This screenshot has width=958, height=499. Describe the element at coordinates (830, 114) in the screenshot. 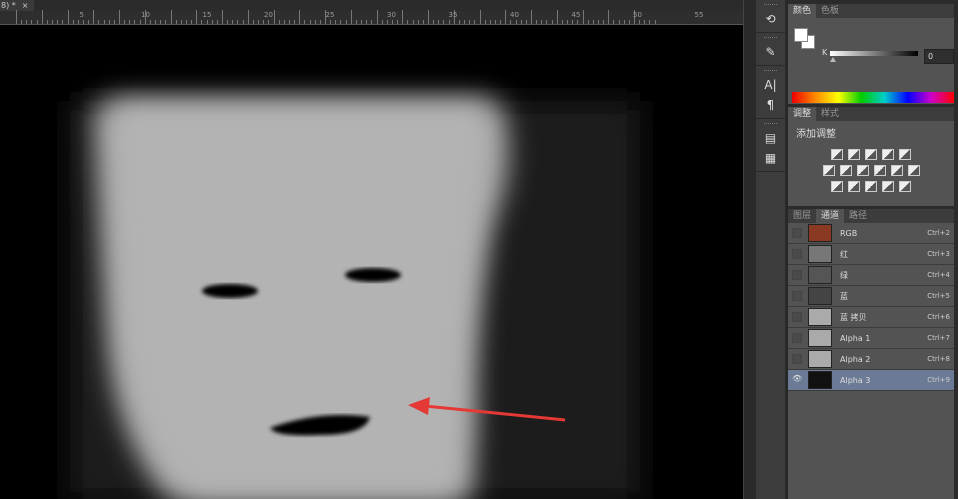

I see `tab-styles: 样式` at that location.